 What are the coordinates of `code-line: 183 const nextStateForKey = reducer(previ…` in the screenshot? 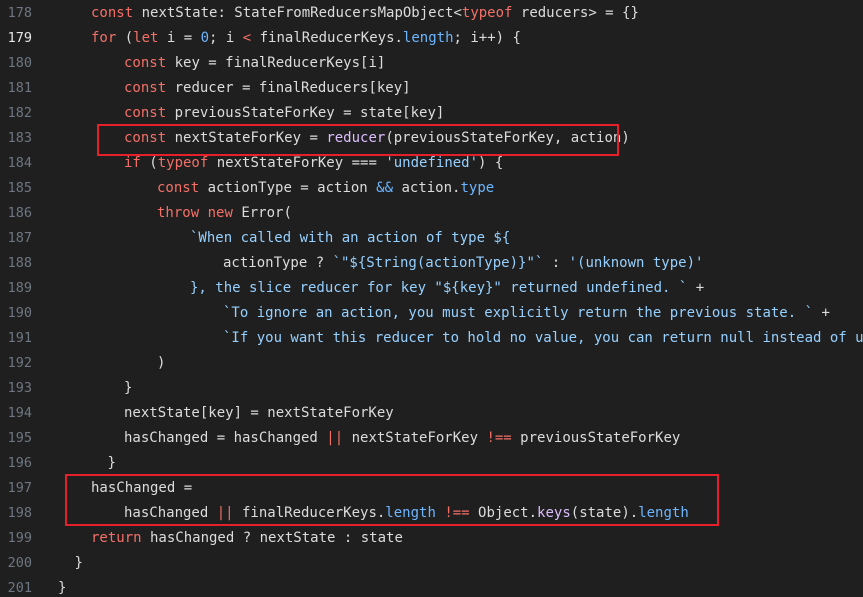 It's located at (431, 137).